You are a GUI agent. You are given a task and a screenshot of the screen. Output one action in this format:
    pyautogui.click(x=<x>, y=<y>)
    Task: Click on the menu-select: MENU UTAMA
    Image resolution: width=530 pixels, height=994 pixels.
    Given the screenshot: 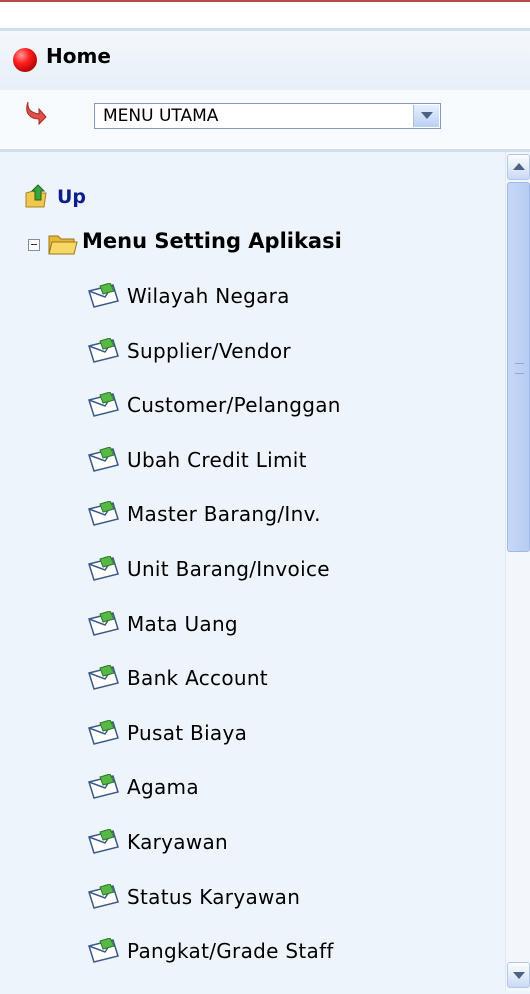 What is the action you would take?
    pyautogui.click(x=267, y=116)
    